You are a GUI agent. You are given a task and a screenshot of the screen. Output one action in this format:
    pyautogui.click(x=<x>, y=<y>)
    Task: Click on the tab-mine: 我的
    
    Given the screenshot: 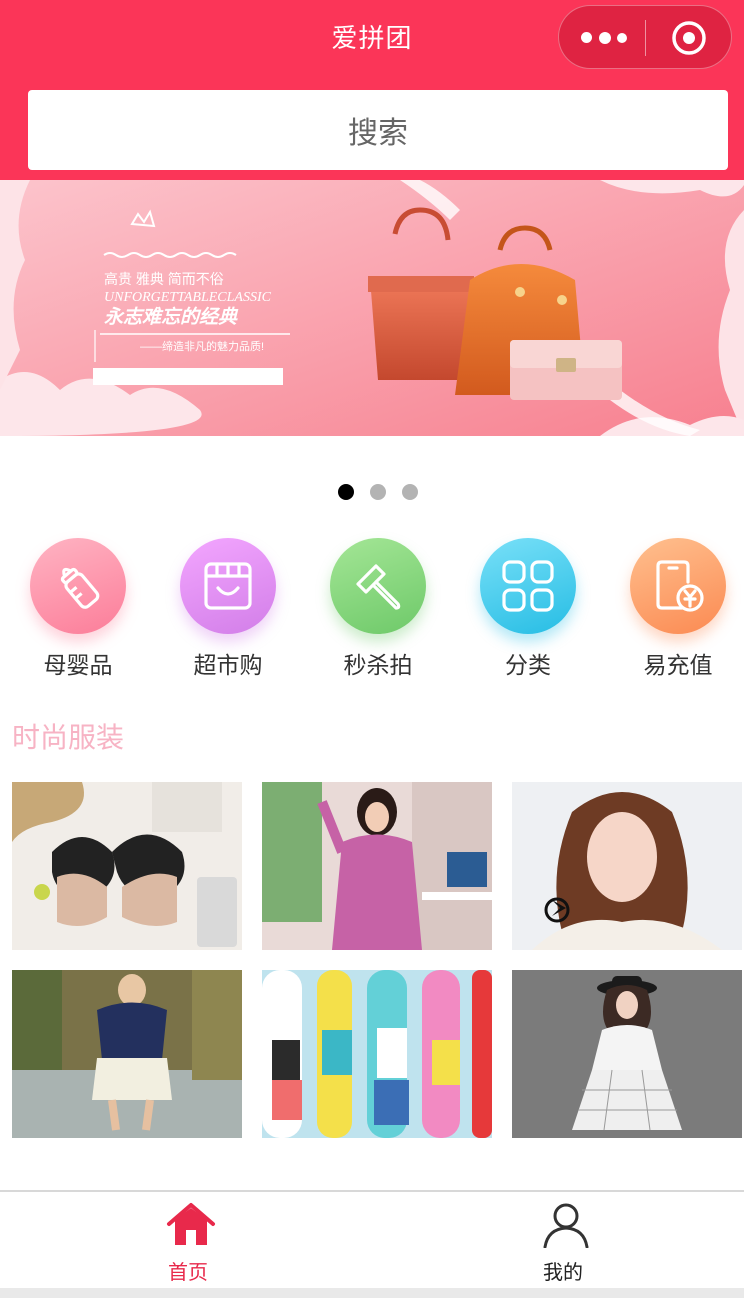 What is the action you would take?
    pyautogui.click(x=560, y=1241)
    